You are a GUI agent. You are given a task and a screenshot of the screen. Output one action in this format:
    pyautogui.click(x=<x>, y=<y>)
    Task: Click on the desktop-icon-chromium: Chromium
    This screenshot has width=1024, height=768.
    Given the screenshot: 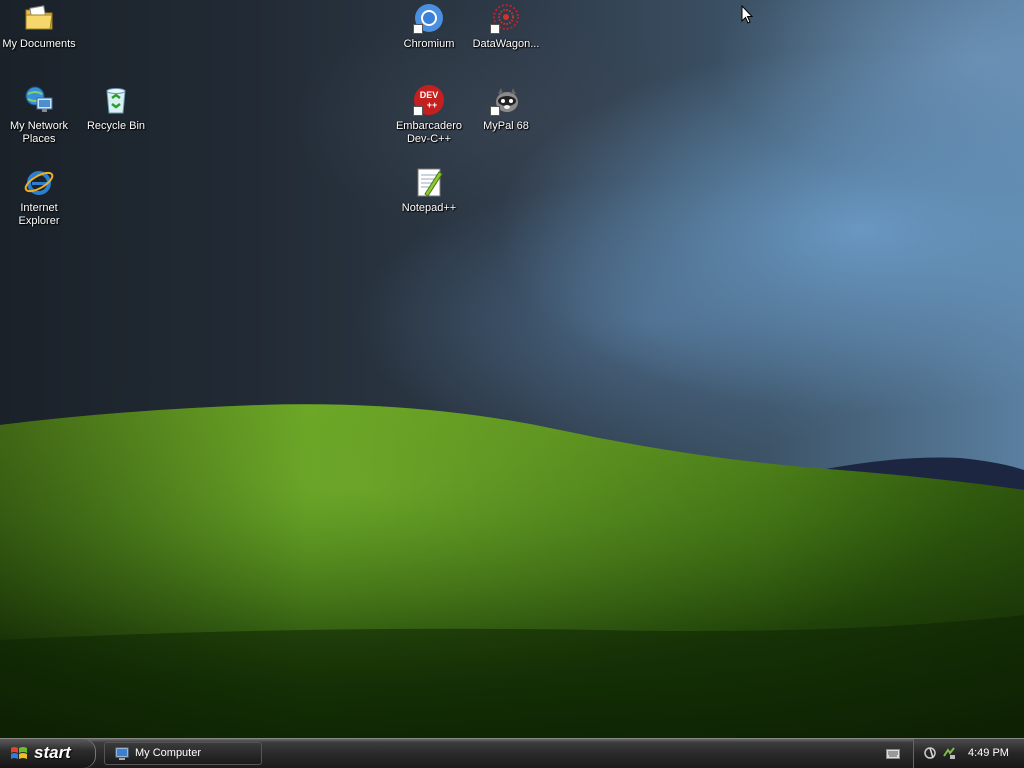 What is the action you would take?
    pyautogui.click(x=429, y=26)
    